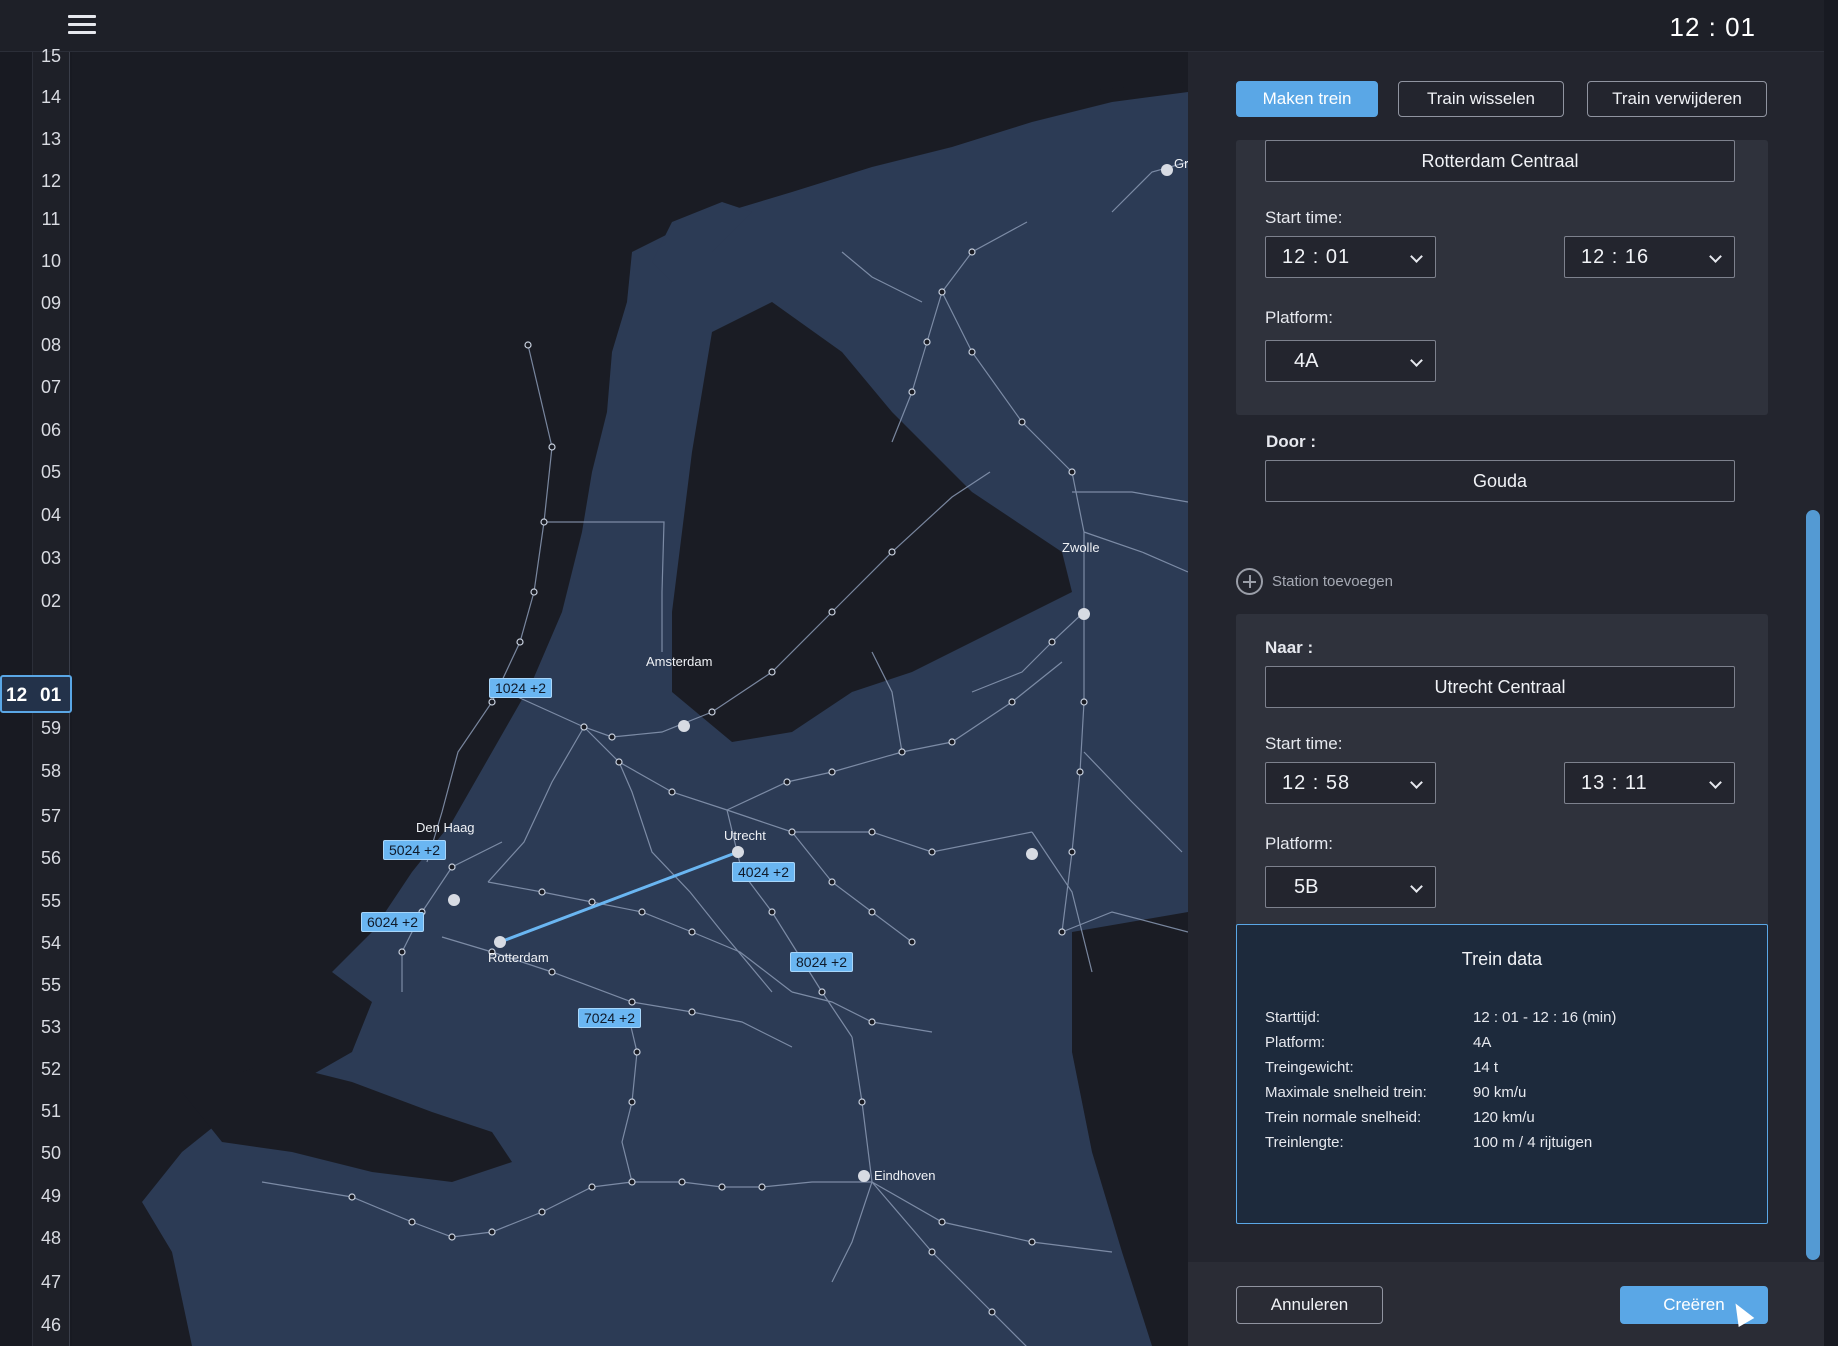  Describe the element at coordinates (1304, 743) in the screenshot. I see `to-start-time-label: Start time:` at that location.